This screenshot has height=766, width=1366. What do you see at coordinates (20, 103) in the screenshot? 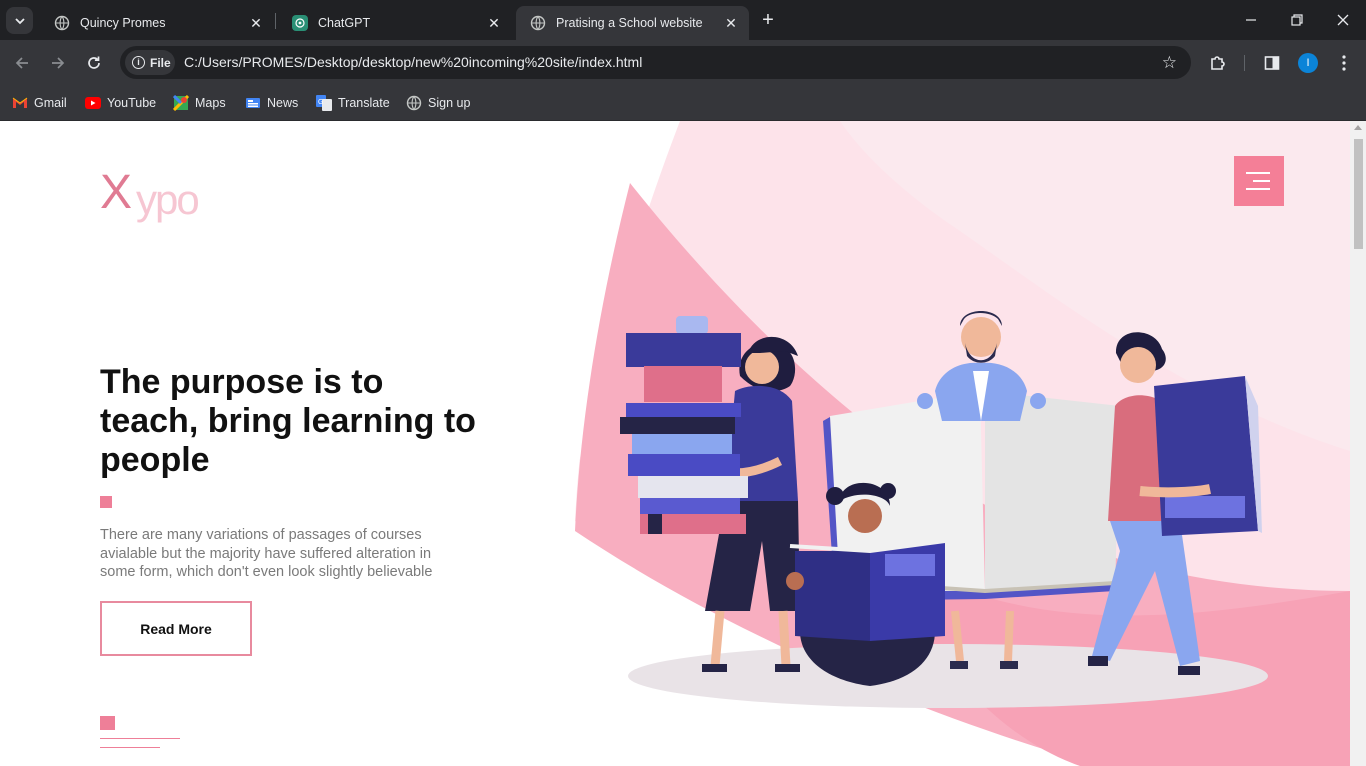
I see `gmail-icon` at bounding box center [20, 103].